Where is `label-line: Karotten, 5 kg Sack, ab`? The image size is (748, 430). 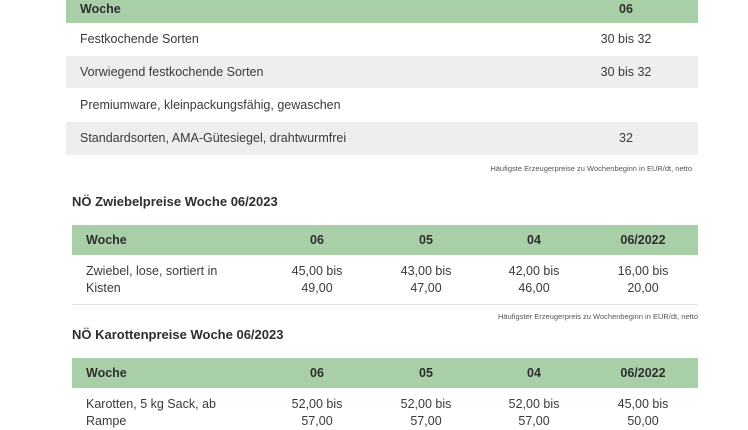
label-line: Karotten, 5 kg Sack, ab is located at coordinates (151, 404).